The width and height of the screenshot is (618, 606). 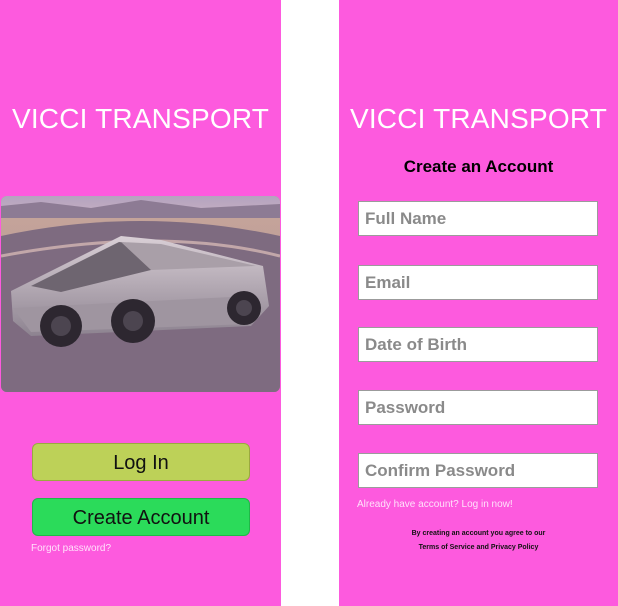 I want to click on terms-privacy-link: Terms of Service and Privacy Policy, so click(x=478, y=547).